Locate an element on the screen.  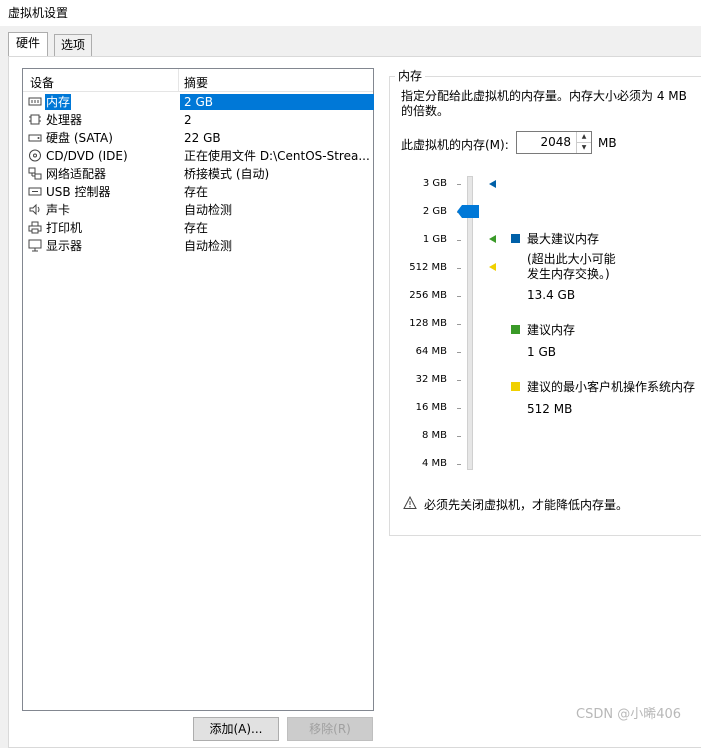
memory-value: 2048 is located at coordinates (555, 142).